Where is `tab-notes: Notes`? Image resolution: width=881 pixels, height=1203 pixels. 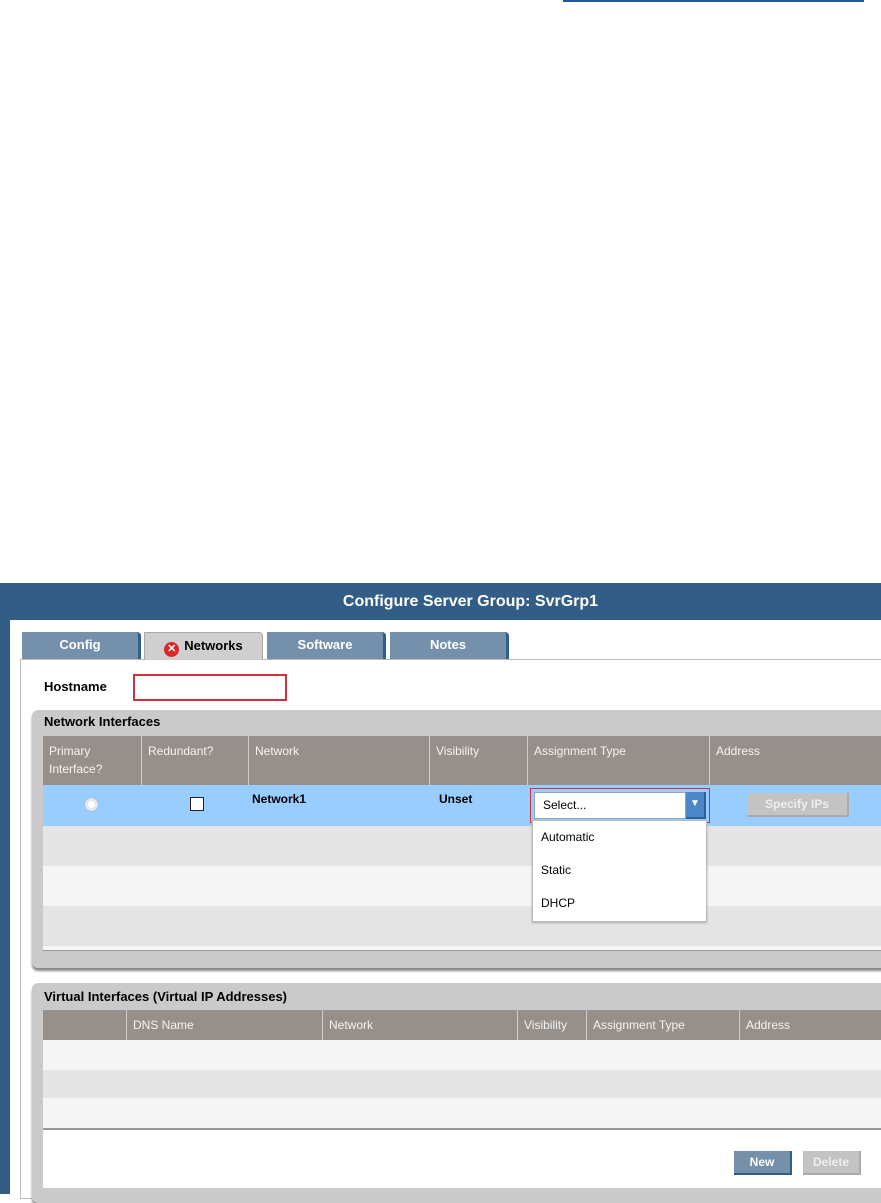
tab-notes: Notes is located at coordinates (449, 645).